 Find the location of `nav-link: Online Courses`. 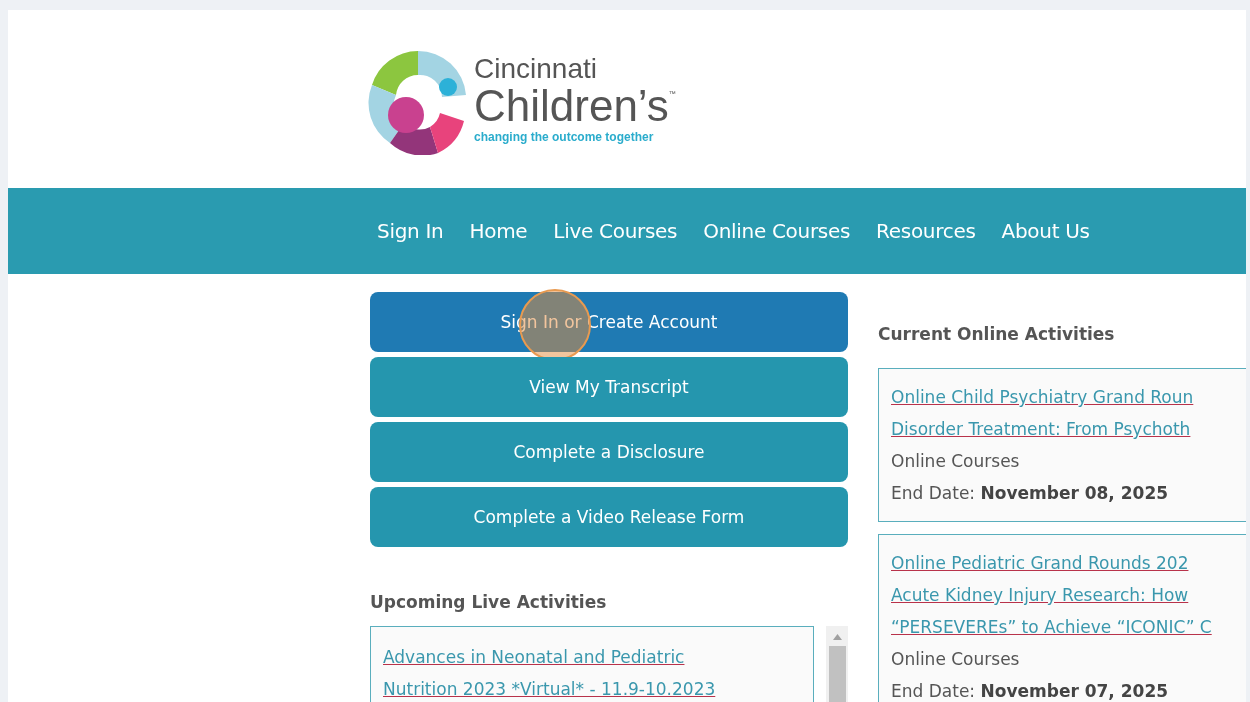

nav-link: Online Courses is located at coordinates (777, 231).